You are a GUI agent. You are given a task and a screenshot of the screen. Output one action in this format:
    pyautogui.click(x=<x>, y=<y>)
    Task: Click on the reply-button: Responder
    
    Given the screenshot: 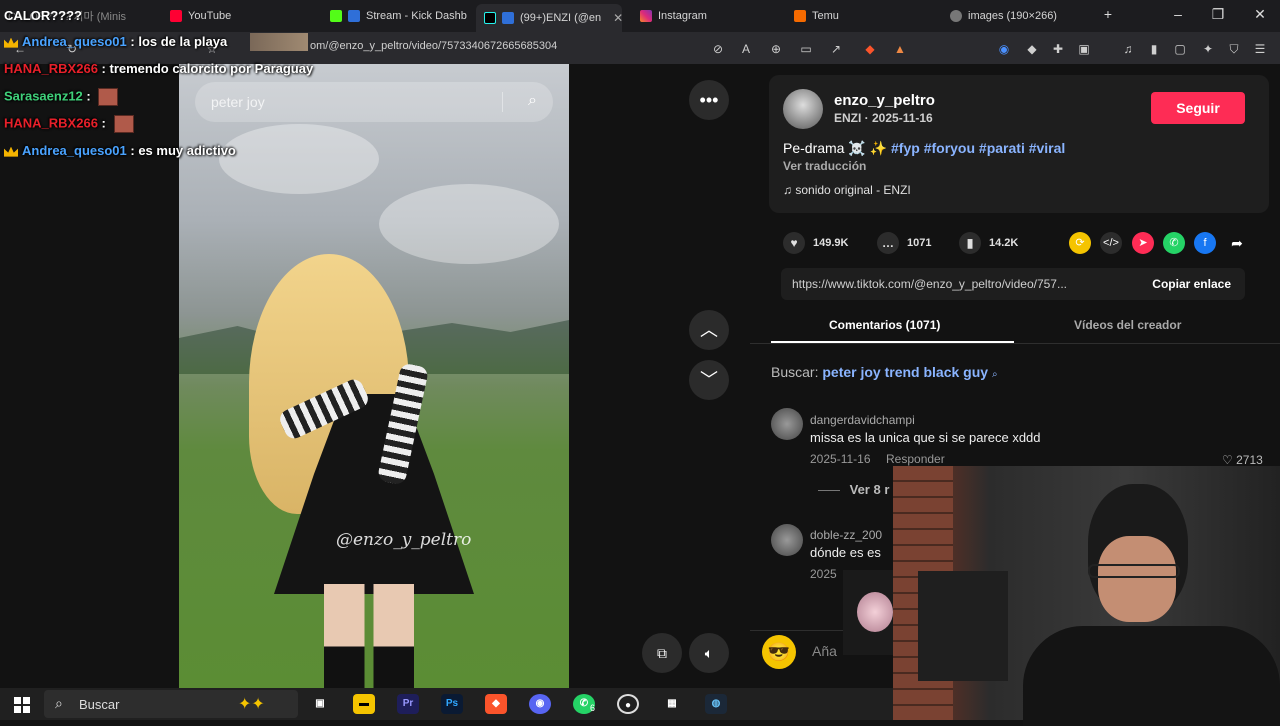 What is the action you would take?
    pyautogui.click(x=915, y=459)
    